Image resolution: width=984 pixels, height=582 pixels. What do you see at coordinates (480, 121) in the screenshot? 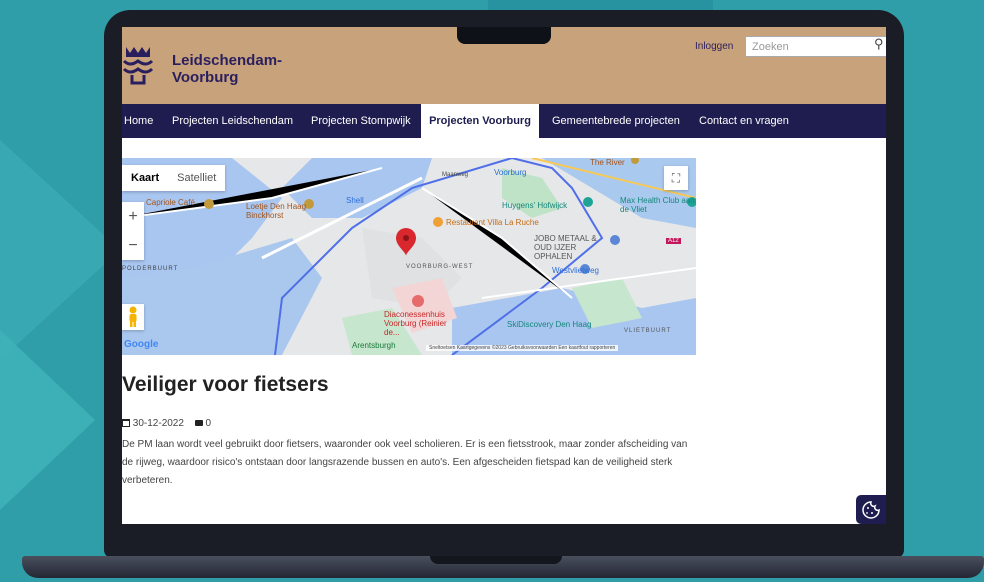
I see `nav-item-projecten-voorburg: Projecten Voorburg` at bounding box center [480, 121].